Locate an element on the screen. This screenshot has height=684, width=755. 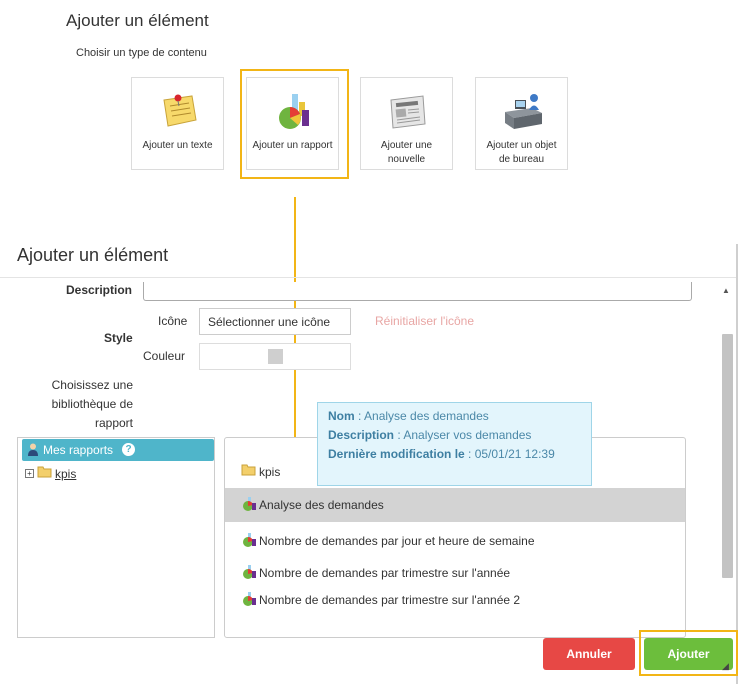
dialog-header-divider is located at coordinates (368, 277).